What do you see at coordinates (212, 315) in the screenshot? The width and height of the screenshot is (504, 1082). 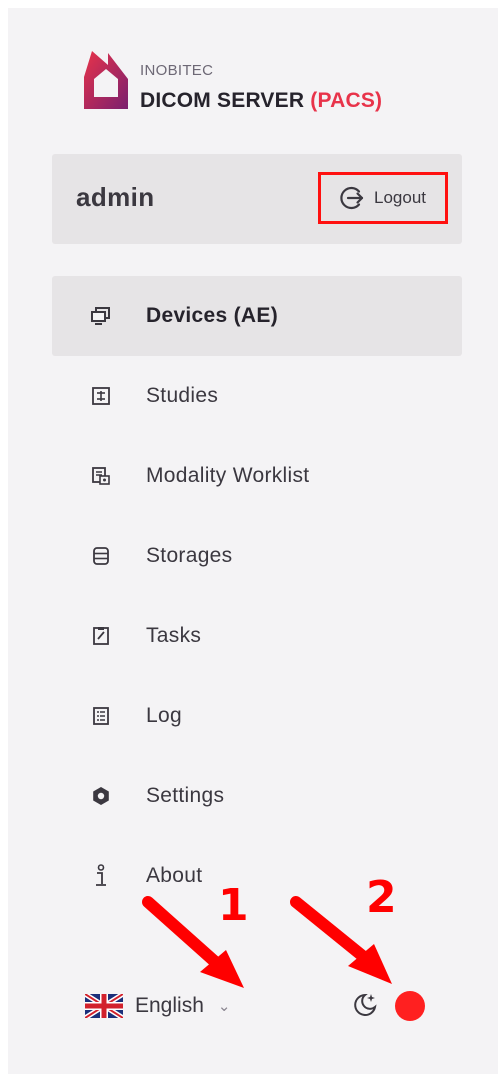 I see `nav-label-devices: Devices (AE)` at bounding box center [212, 315].